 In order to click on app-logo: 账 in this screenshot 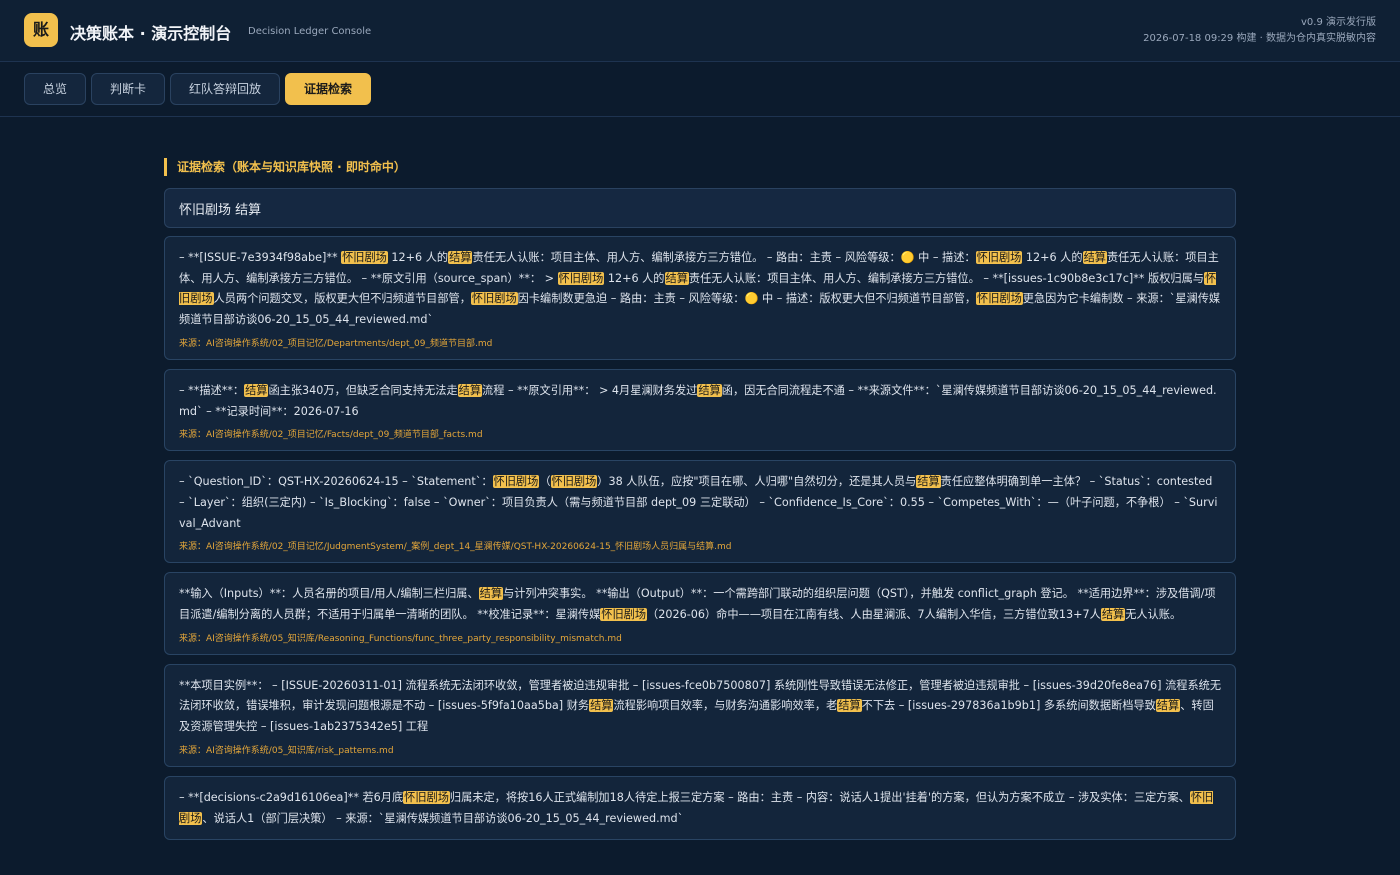, I will do `click(41, 30)`.